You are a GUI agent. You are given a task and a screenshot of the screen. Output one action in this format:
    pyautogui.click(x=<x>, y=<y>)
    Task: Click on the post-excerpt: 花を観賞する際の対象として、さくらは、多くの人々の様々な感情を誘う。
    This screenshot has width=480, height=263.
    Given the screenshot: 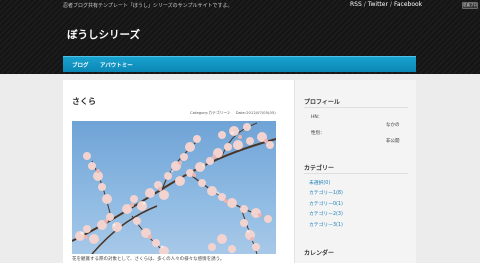 What is the action you would take?
    pyautogui.click(x=148, y=259)
    